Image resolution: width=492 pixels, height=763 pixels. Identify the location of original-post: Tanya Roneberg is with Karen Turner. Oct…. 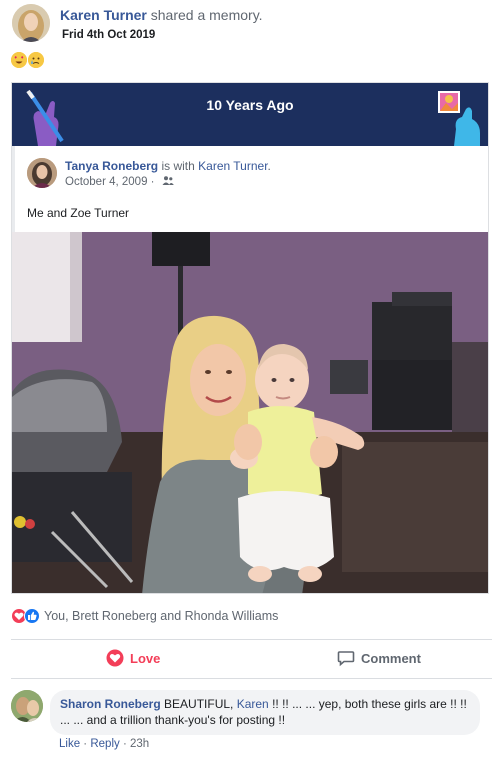
(250, 189).